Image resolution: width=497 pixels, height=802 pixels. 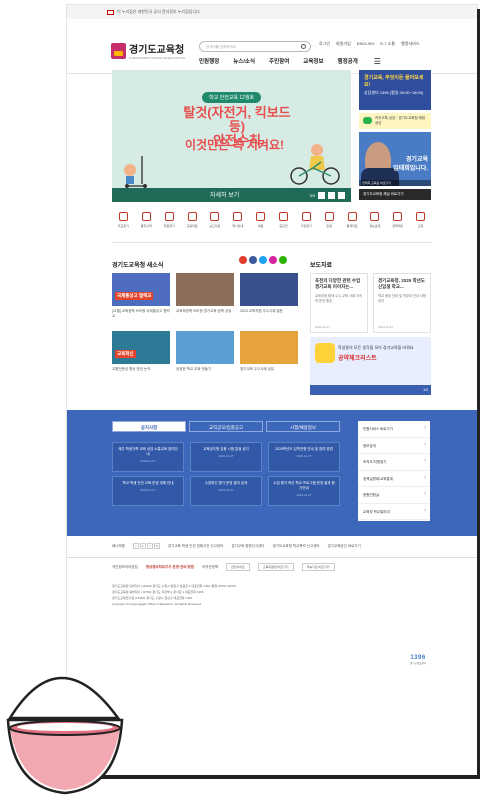 What do you see at coordinates (205, 289) in the screenshot?
I see `sns-thumb-image` at bounding box center [205, 289].